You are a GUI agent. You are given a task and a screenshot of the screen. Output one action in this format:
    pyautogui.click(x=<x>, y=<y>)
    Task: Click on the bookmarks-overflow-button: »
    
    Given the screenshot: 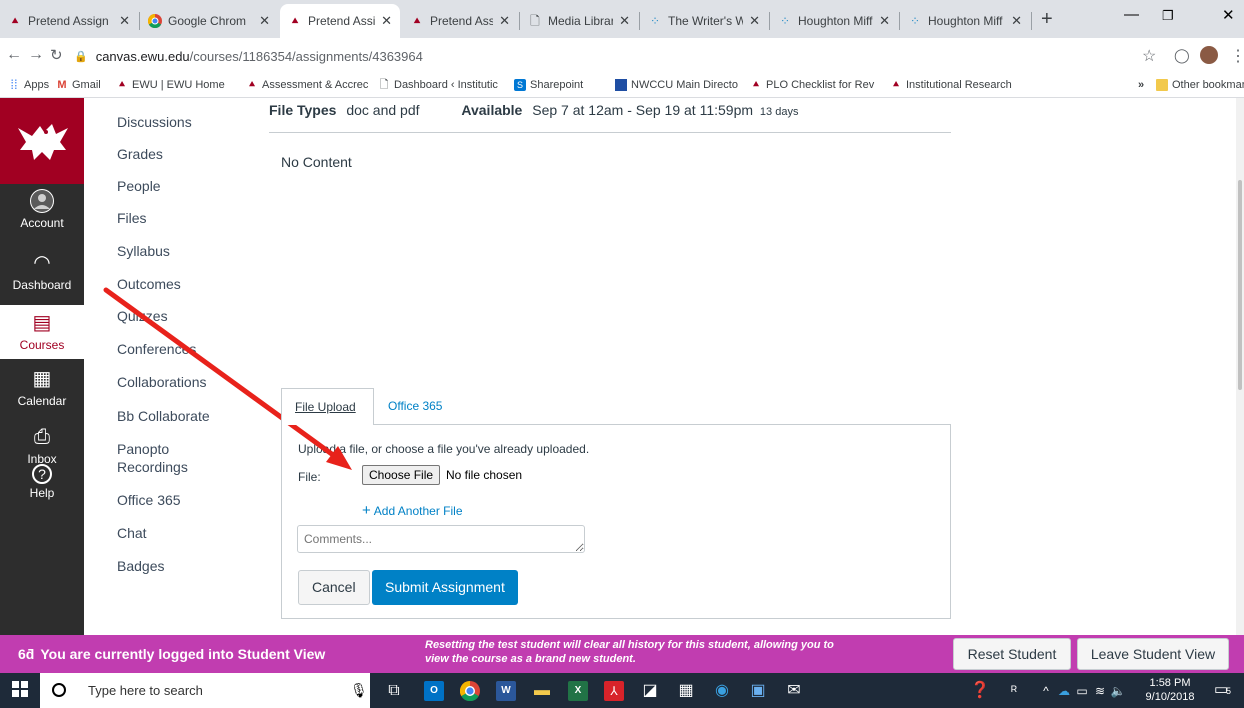 What is the action you would take?
    pyautogui.click(x=1141, y=85)
    